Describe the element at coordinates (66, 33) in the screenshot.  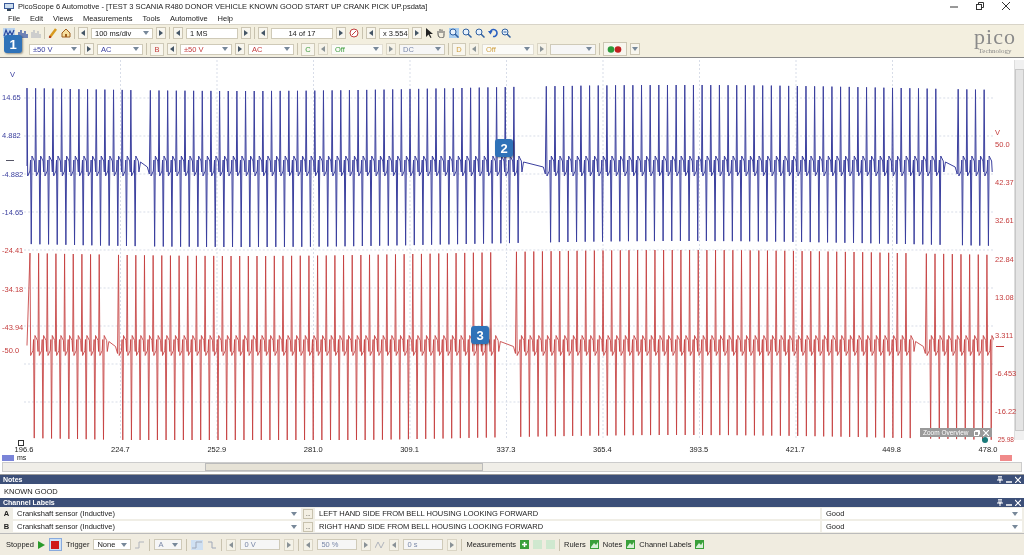
I see `home-icon` at that location.